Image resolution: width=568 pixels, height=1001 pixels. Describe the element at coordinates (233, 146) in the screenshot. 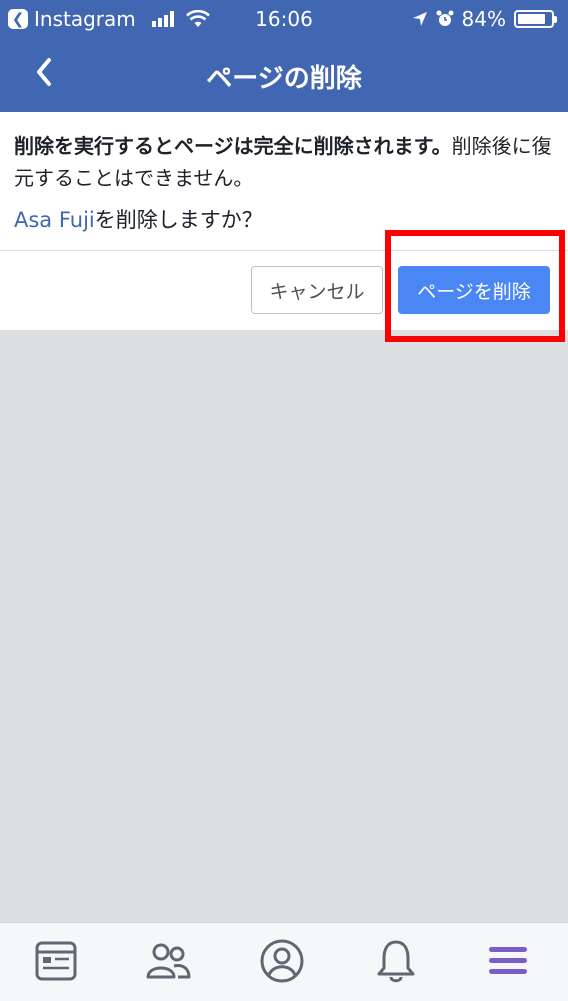

I see `warning-message-bold: 削除を実行するとページは完全に削除されます。` at that location.